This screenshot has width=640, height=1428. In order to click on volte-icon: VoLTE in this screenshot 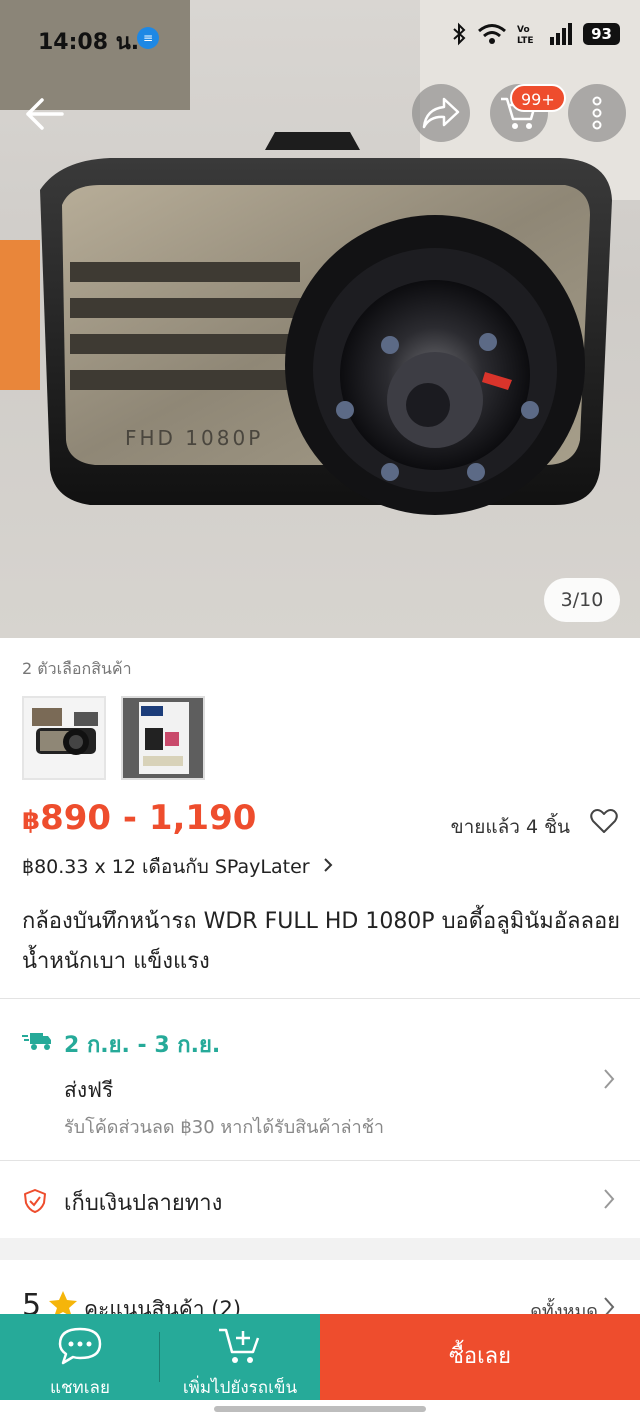, I will do `click(525, 35)`.